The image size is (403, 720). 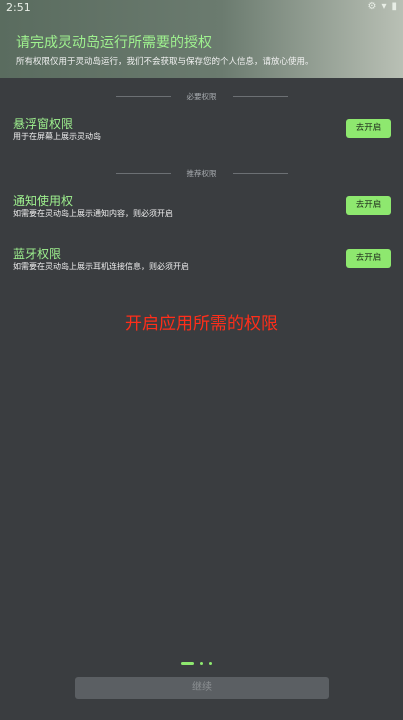 I want to click on section-label-required: 必要权限, so click(x=201, y=96).